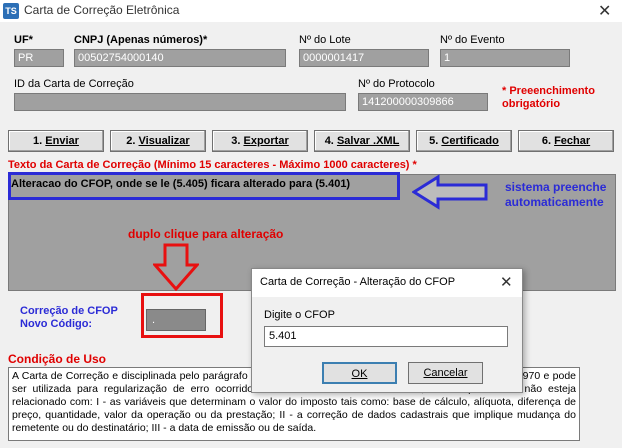 The image size is (622, 448). What do you see at coordinates (386, 336) in the screenshot?
I see `cfop-input: 5.401` at bounding box center [386, 336].